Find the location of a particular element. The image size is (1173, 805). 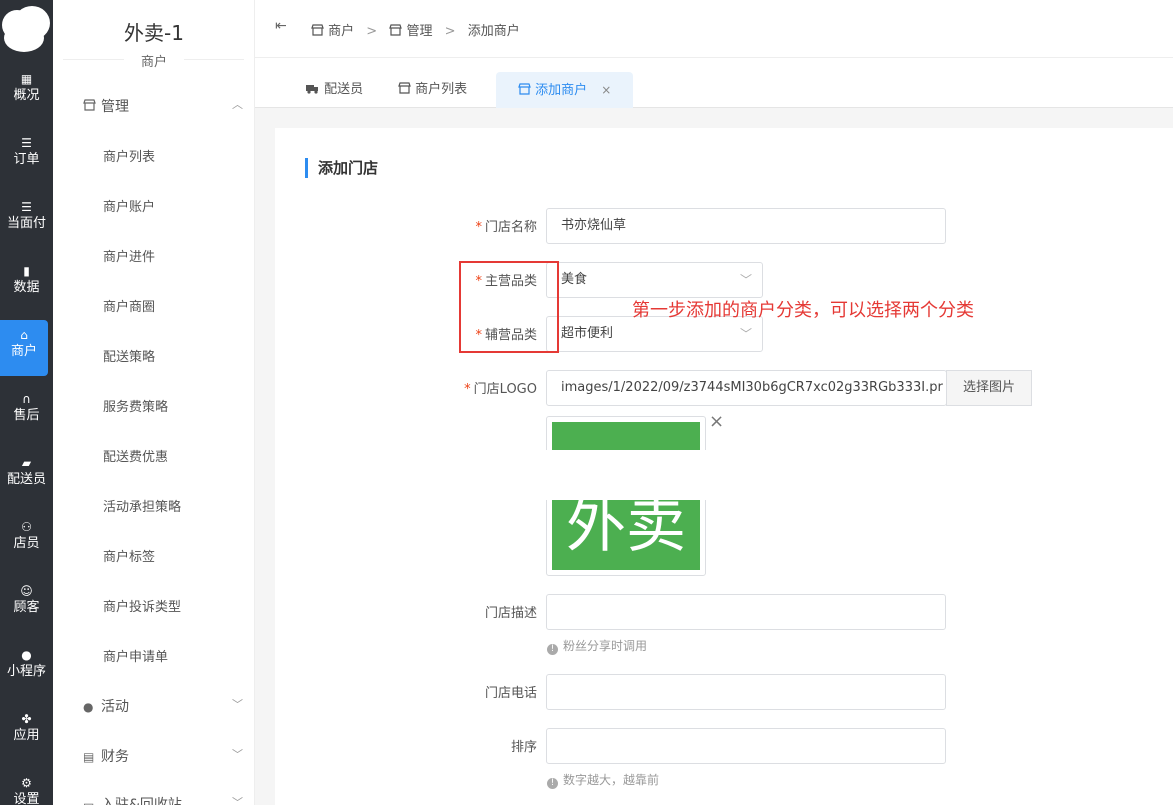

sidebar-group-finance: ▤ 财务 ﹀ is located at coordinates (163, 756).